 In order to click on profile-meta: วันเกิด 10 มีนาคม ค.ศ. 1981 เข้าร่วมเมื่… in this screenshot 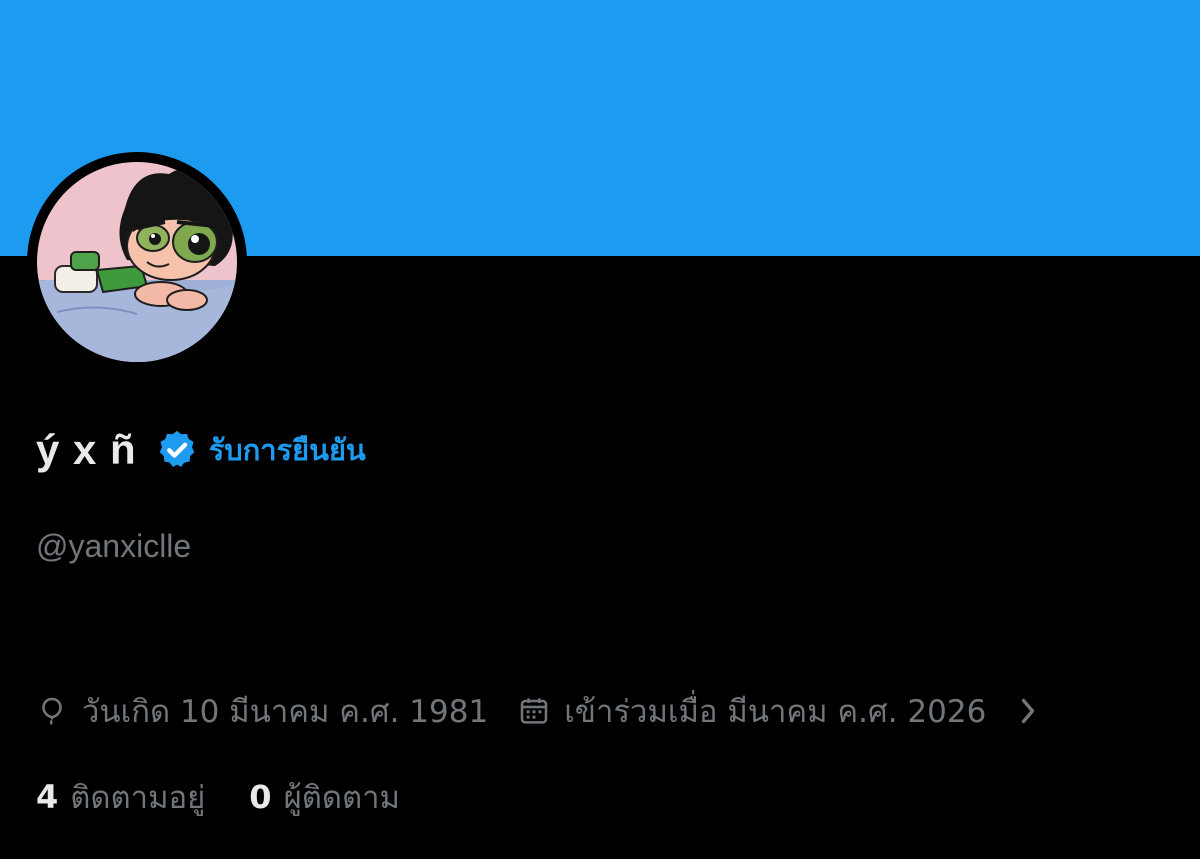, I will do `click(538, 711)`.